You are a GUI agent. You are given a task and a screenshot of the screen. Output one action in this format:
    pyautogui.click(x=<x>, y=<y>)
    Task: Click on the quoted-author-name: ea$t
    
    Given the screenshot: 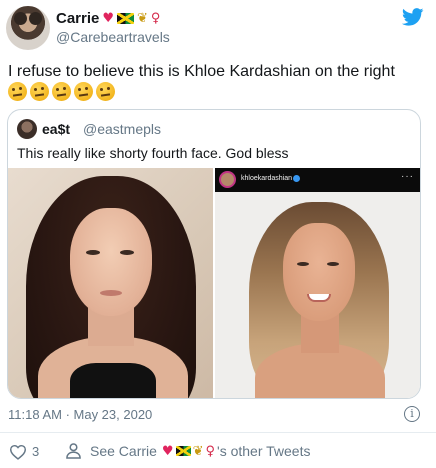 What is the action you would take?
    pyautogui.click(x=56, y=129)
    